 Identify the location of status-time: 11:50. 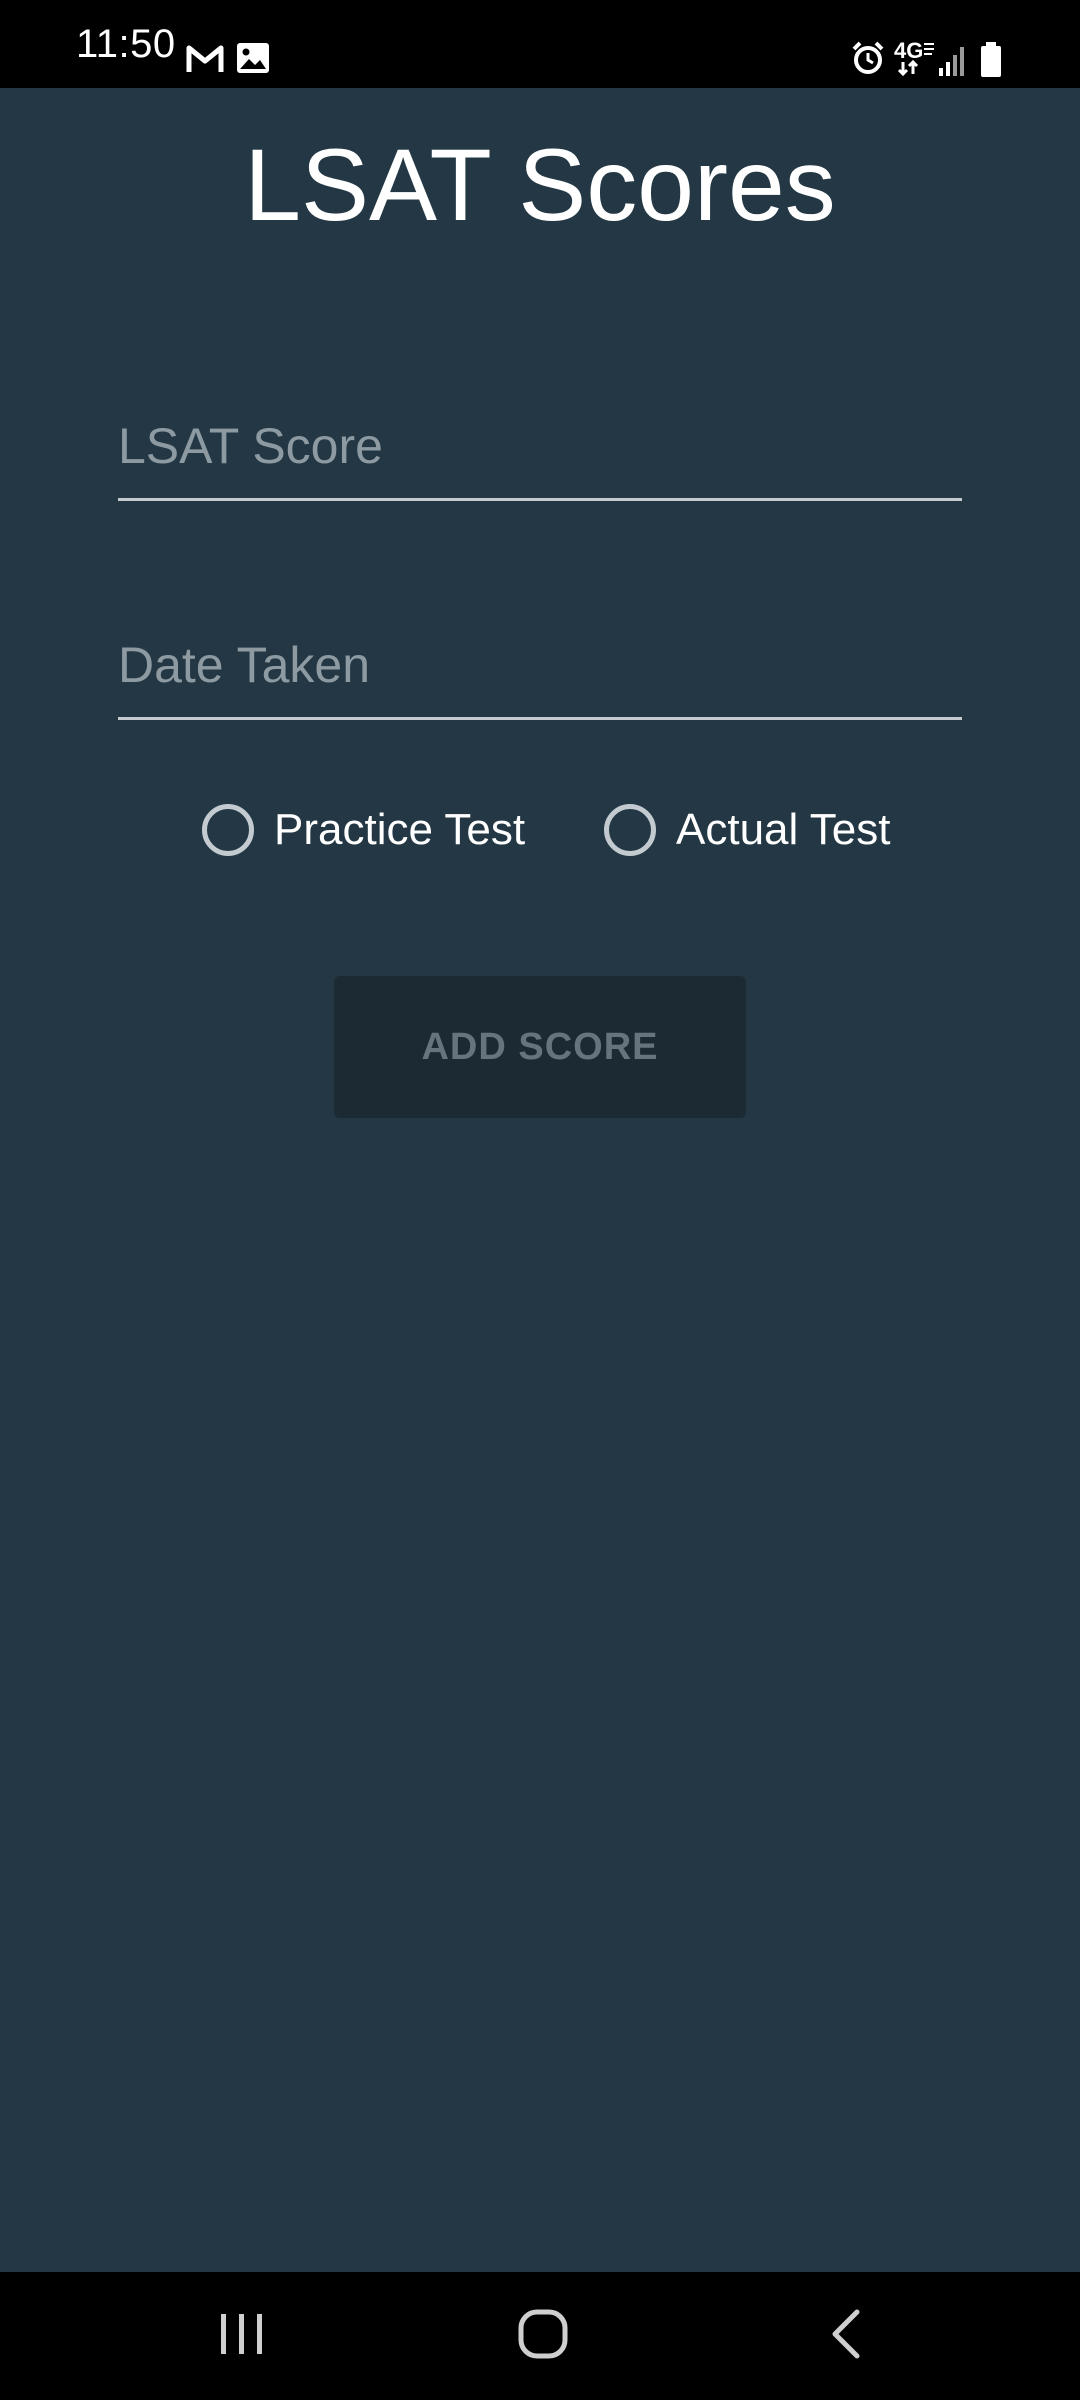
(126, 44).